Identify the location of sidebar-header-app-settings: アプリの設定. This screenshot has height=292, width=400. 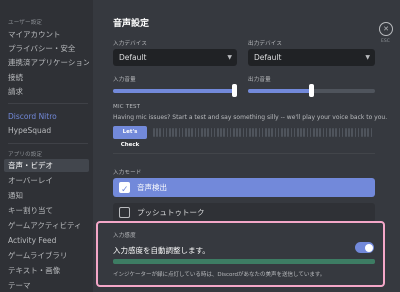
(25, 155).